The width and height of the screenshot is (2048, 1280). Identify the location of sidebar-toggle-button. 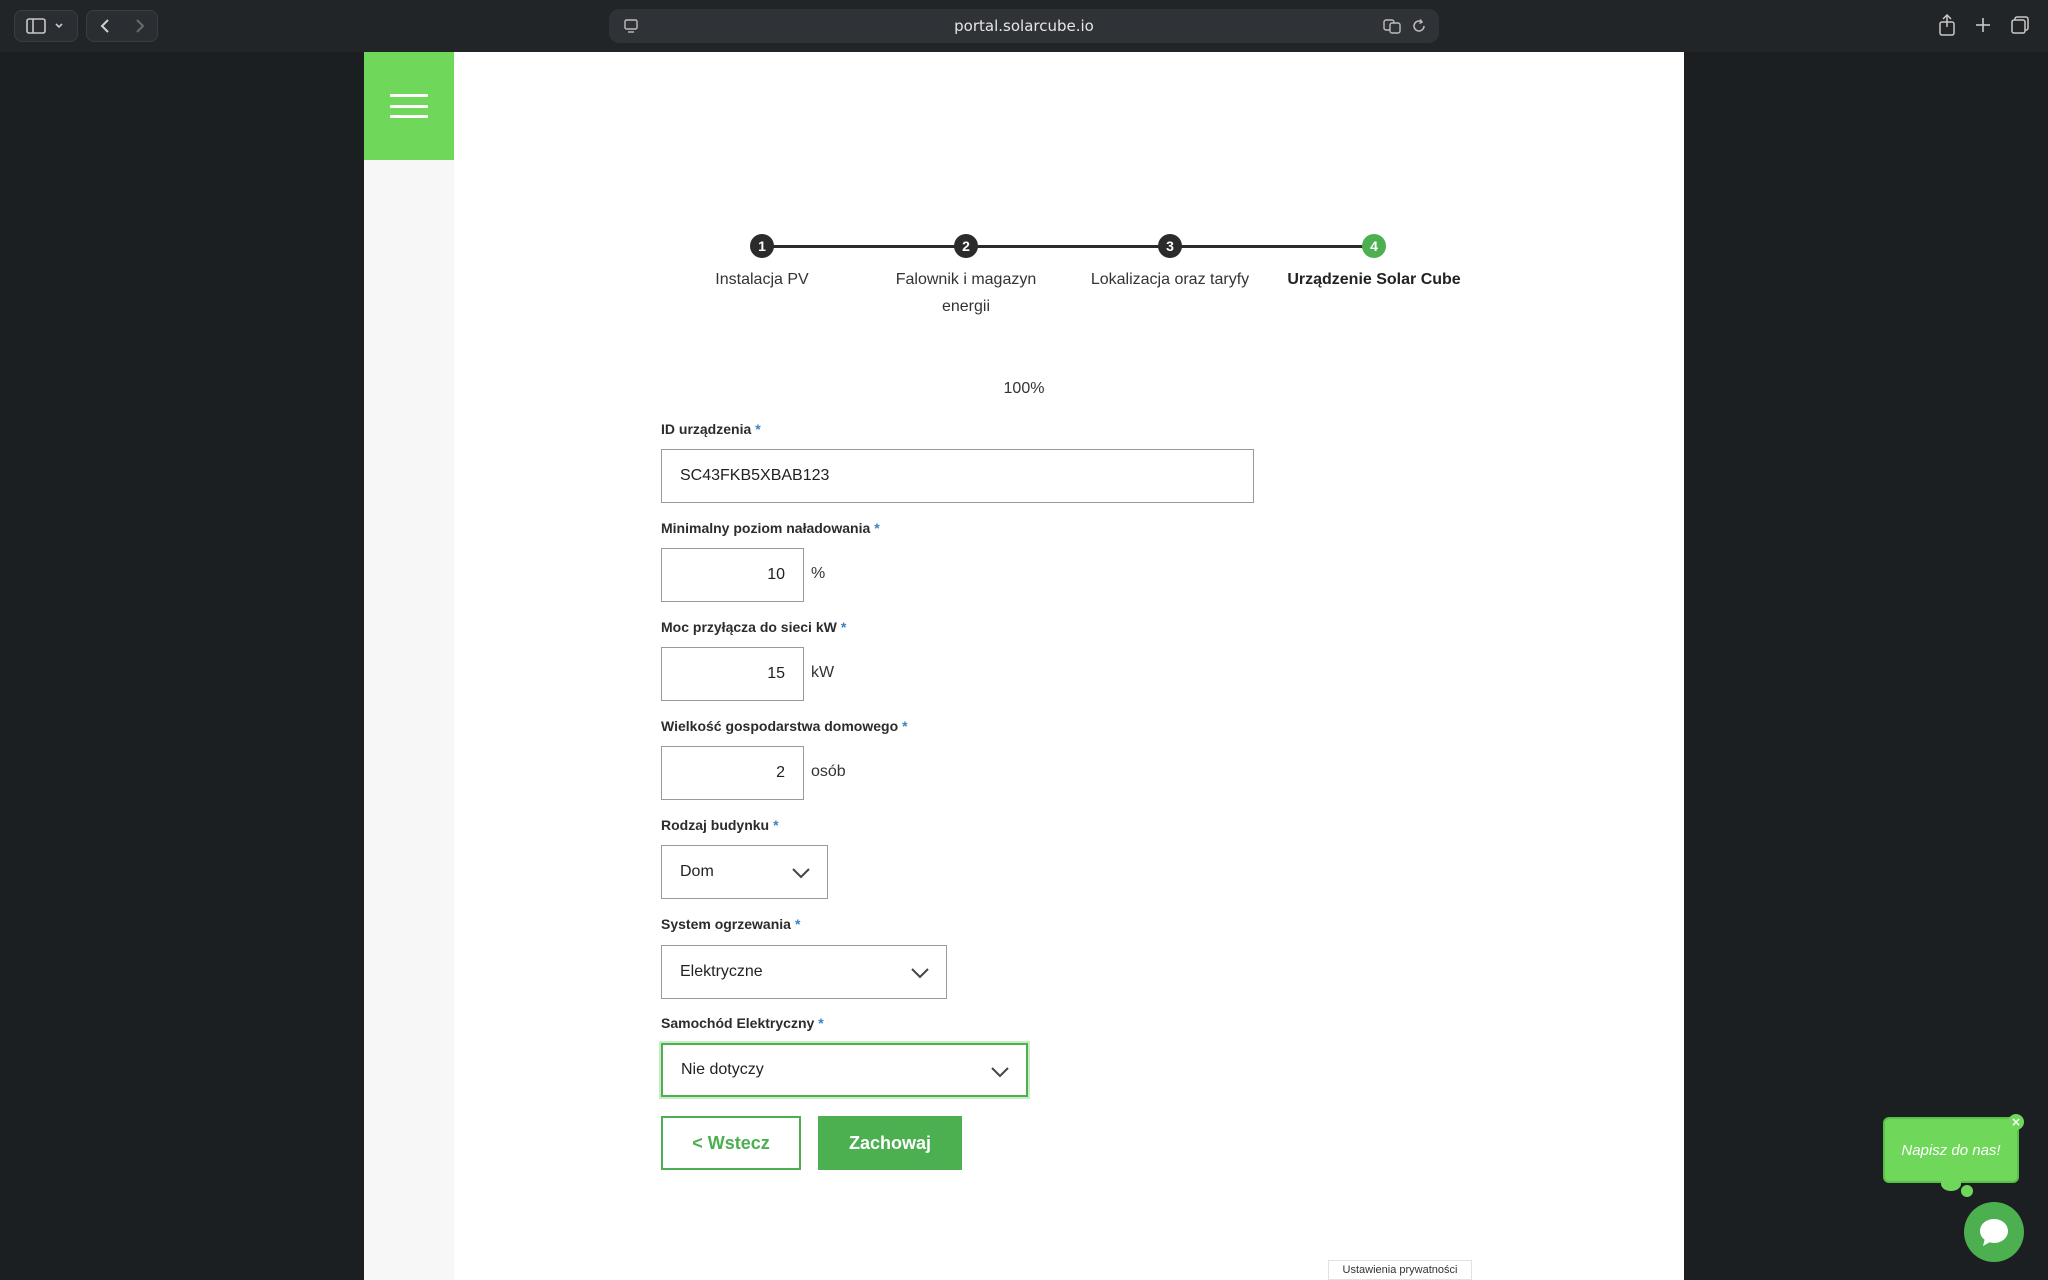
(46, 26).